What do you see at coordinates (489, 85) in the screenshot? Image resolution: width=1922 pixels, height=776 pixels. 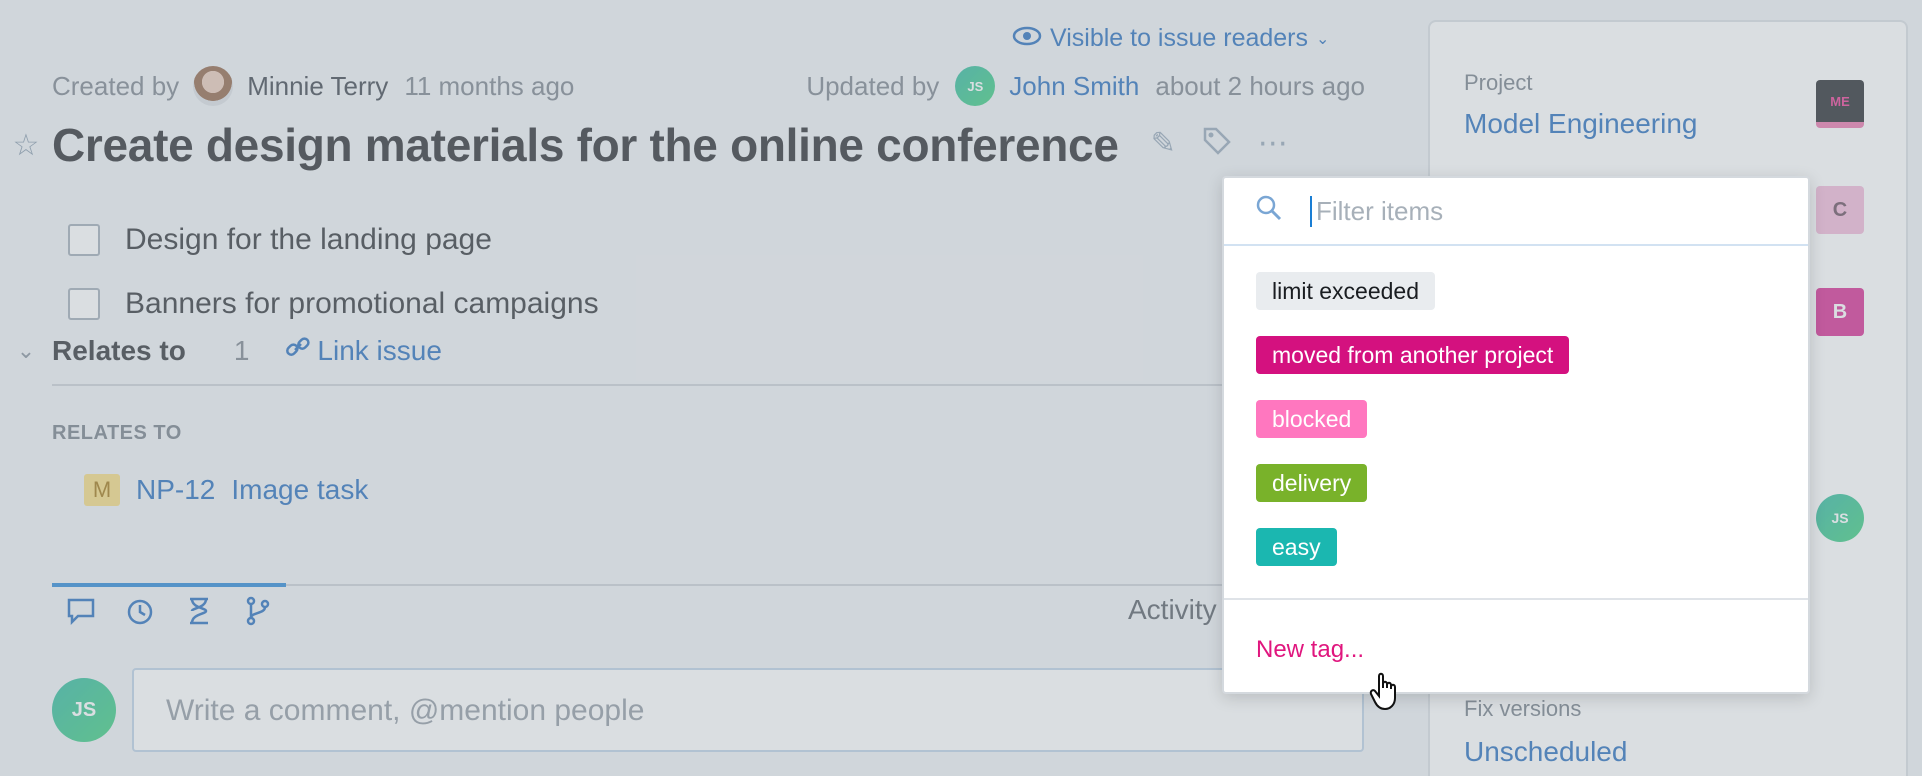 I see `created-time: 11 months ago` at bounding box center [489, 85].